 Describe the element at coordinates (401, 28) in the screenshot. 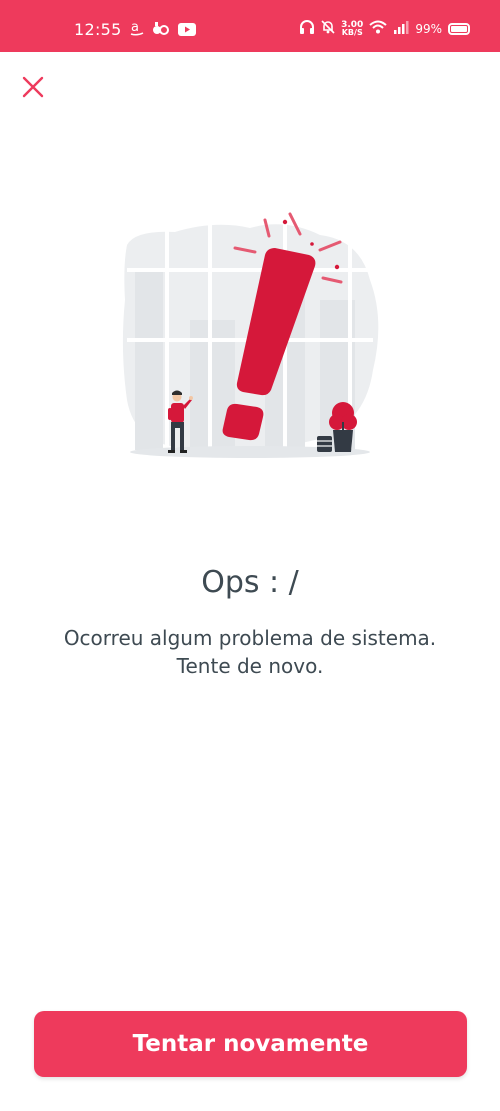

I see `signal-icon` at that location.